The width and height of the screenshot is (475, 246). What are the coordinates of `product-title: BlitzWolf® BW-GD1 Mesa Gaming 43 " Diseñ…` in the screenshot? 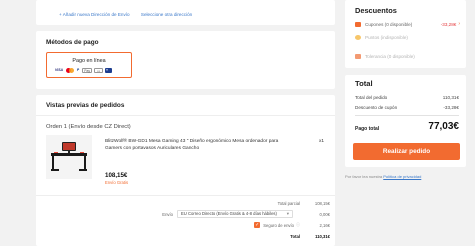 It's located at (197, 145).